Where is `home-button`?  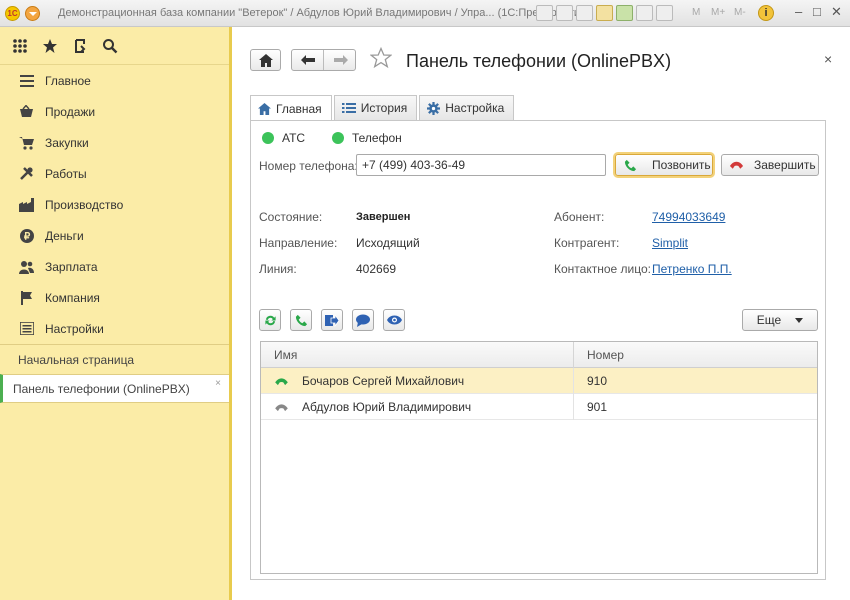 home-button is located at coordinates (265, 60).